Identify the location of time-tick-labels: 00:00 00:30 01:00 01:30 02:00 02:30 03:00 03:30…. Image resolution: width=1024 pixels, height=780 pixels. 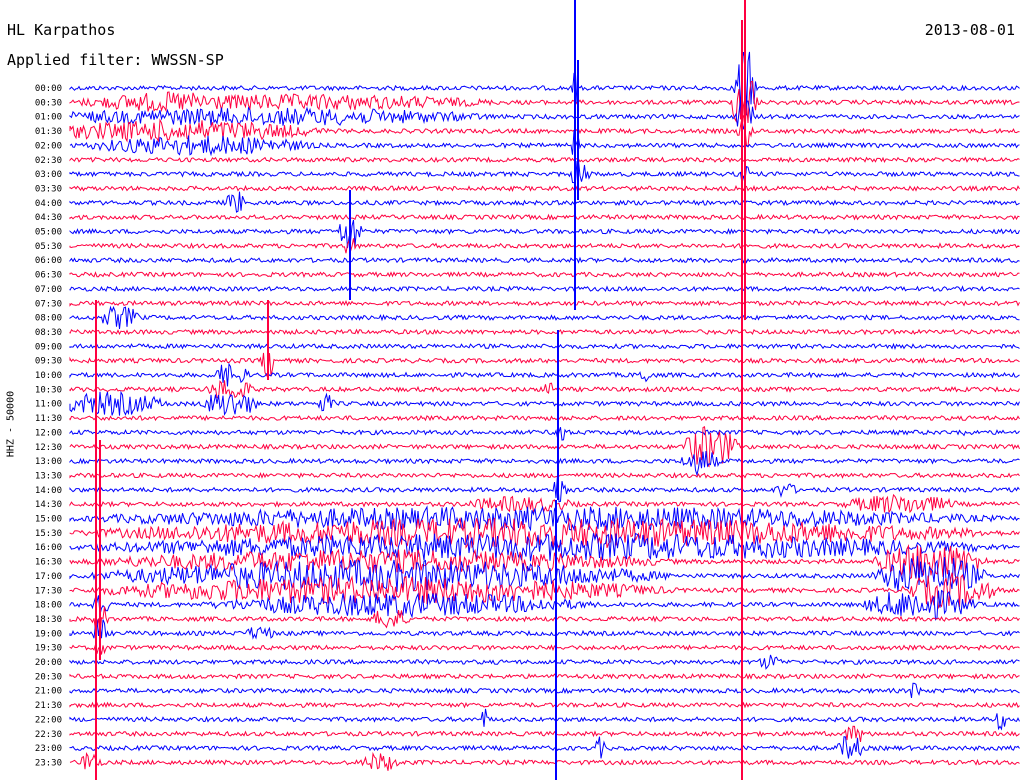
(48, 426).